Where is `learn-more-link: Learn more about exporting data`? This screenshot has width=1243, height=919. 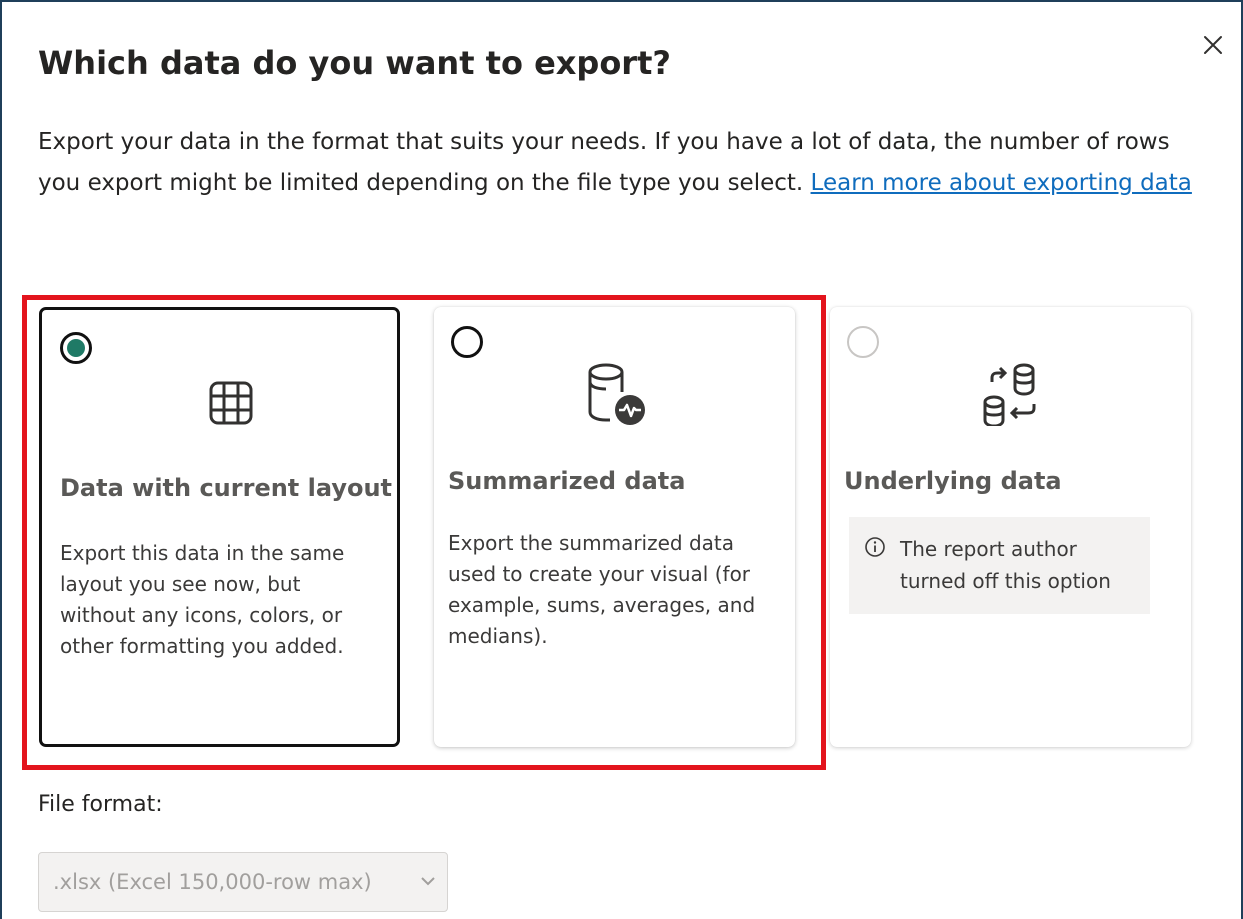
learn-more-link: Learn more about exporting data is located at coordinates (1001, 183).